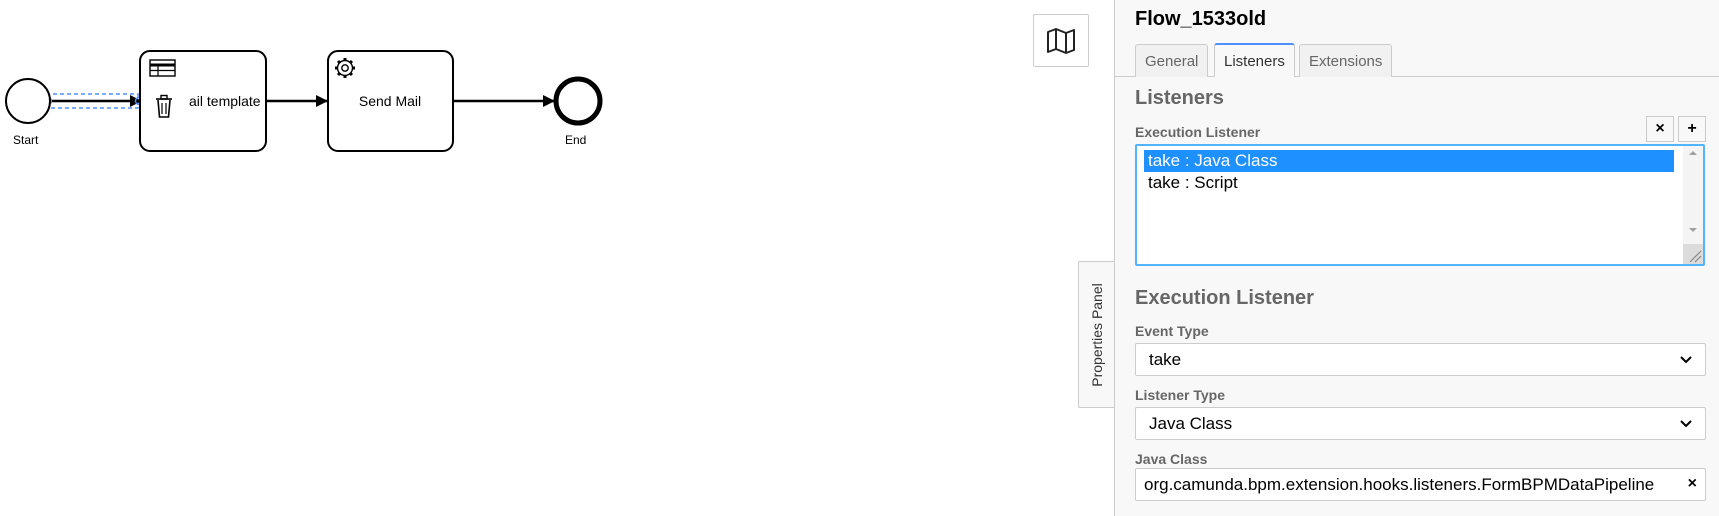 Image resolution: width=1719 pixels, height=516 pixels. Describe the element at coordinates (1224, 298) in the screenshot. I see `execution-listener-heading: Execution Listener` at that location.